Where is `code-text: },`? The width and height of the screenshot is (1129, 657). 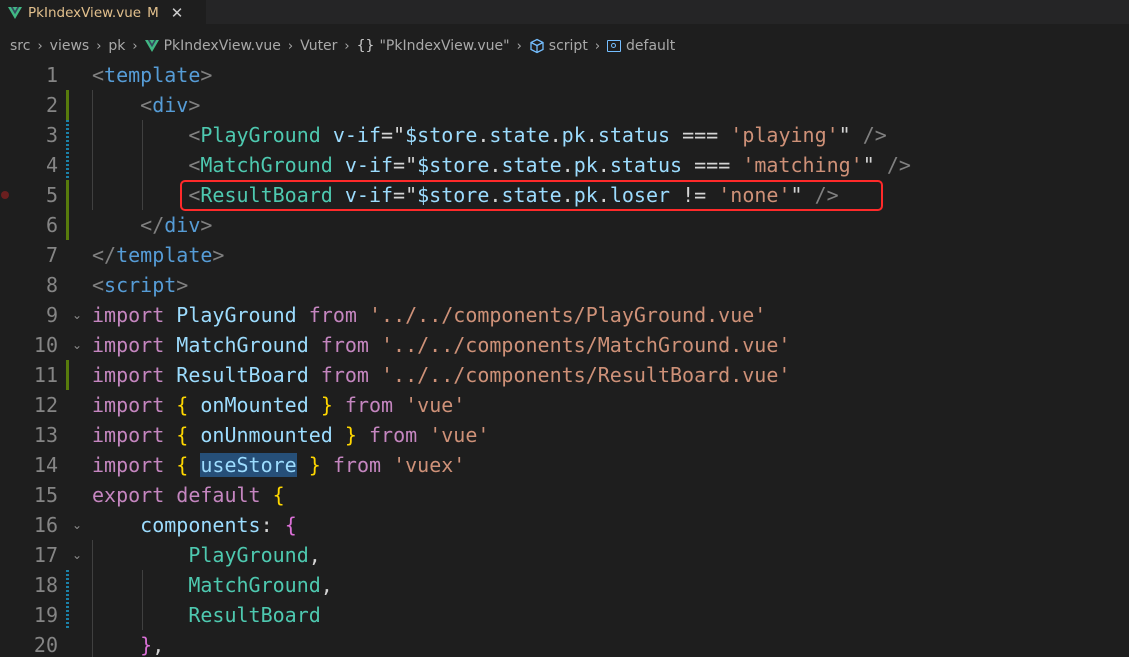 code-text: }, is located at coordinates (128, 643).